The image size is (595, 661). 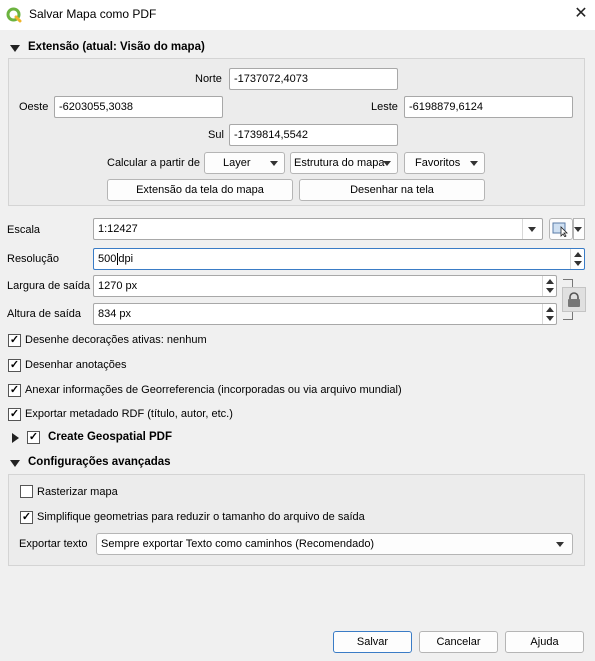 I want to click on east-label: Leste, so click(x=384, y=107).